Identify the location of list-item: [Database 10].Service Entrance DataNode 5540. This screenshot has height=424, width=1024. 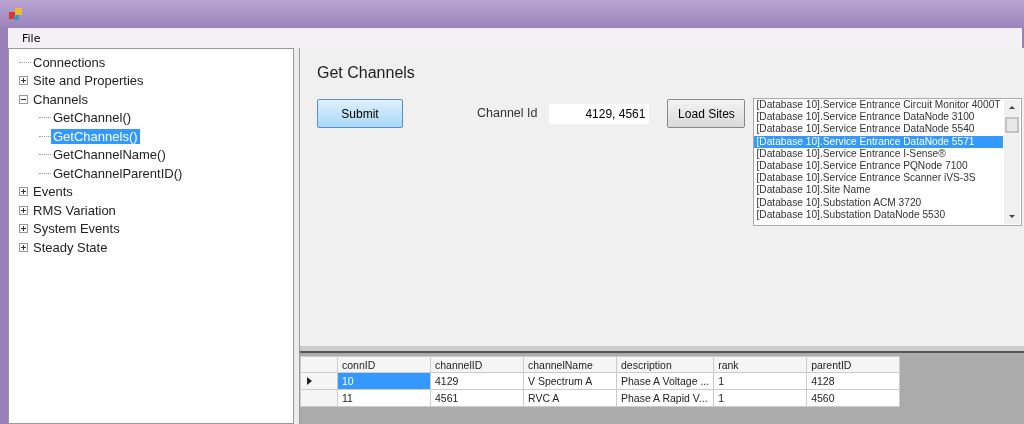
(879, 129).